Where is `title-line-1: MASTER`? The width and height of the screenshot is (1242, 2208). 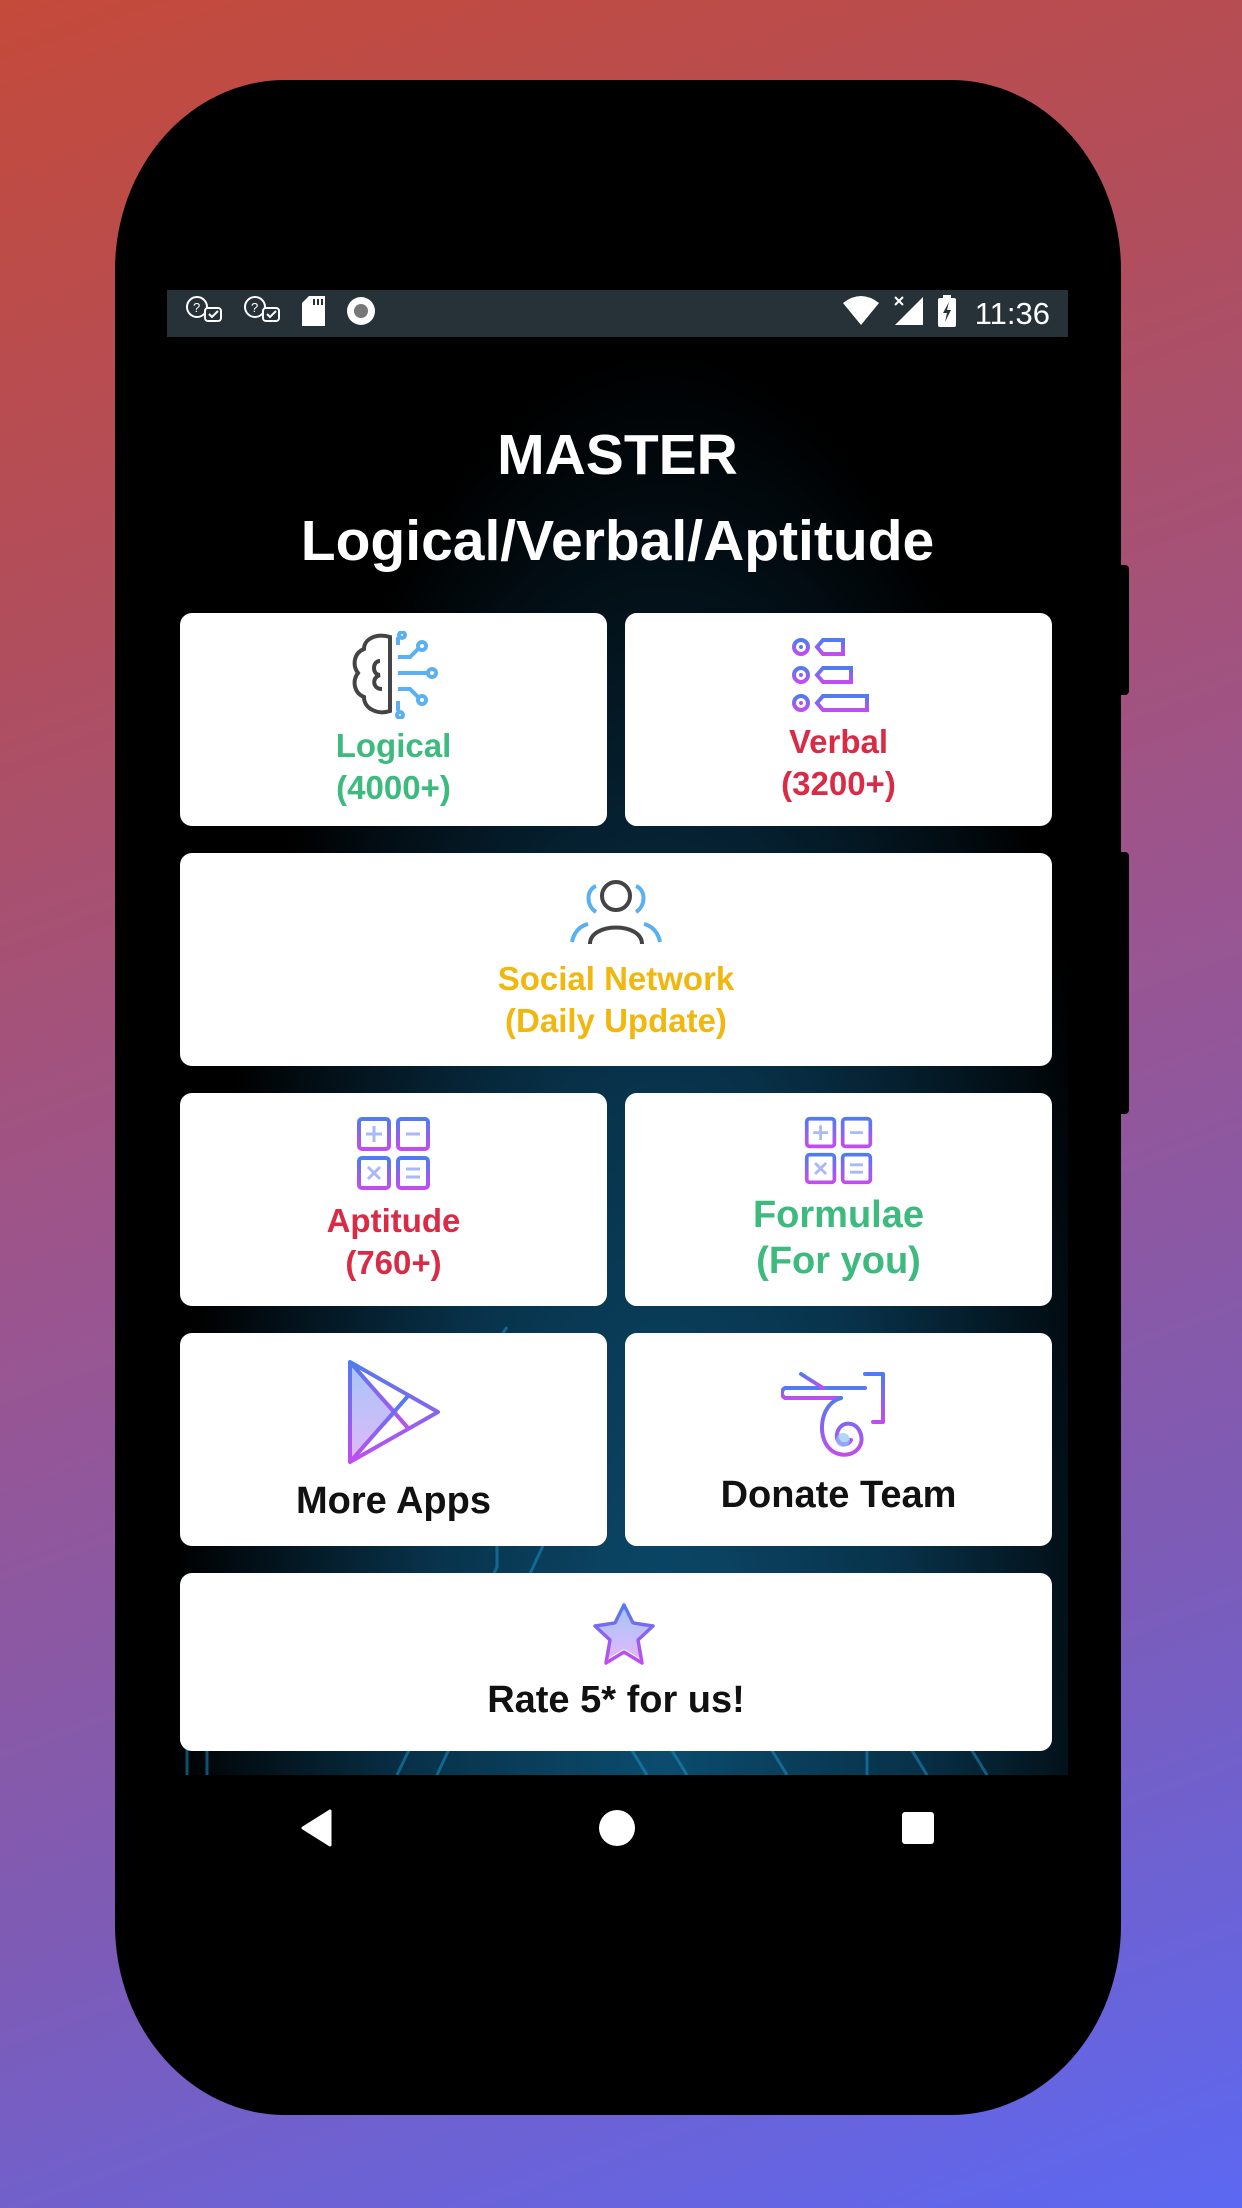
title-line-1: MASTER is located at coordinates (617, 455).